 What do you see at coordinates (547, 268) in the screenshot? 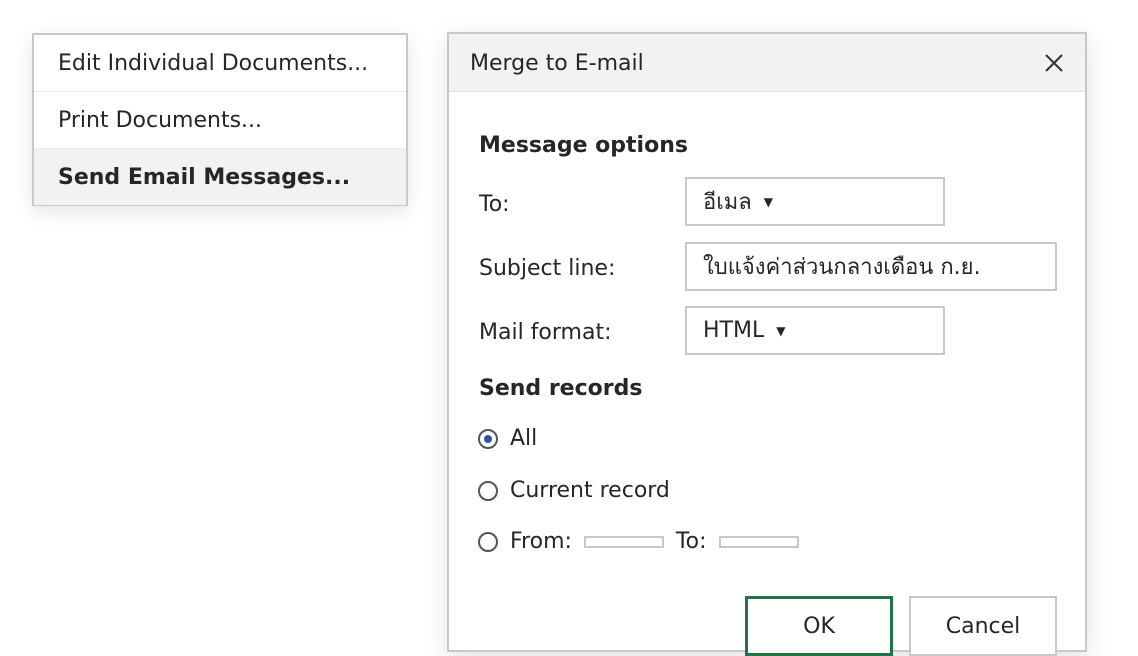
I see `subject-line-label: Subject line:` at bounding box center [547, 268].